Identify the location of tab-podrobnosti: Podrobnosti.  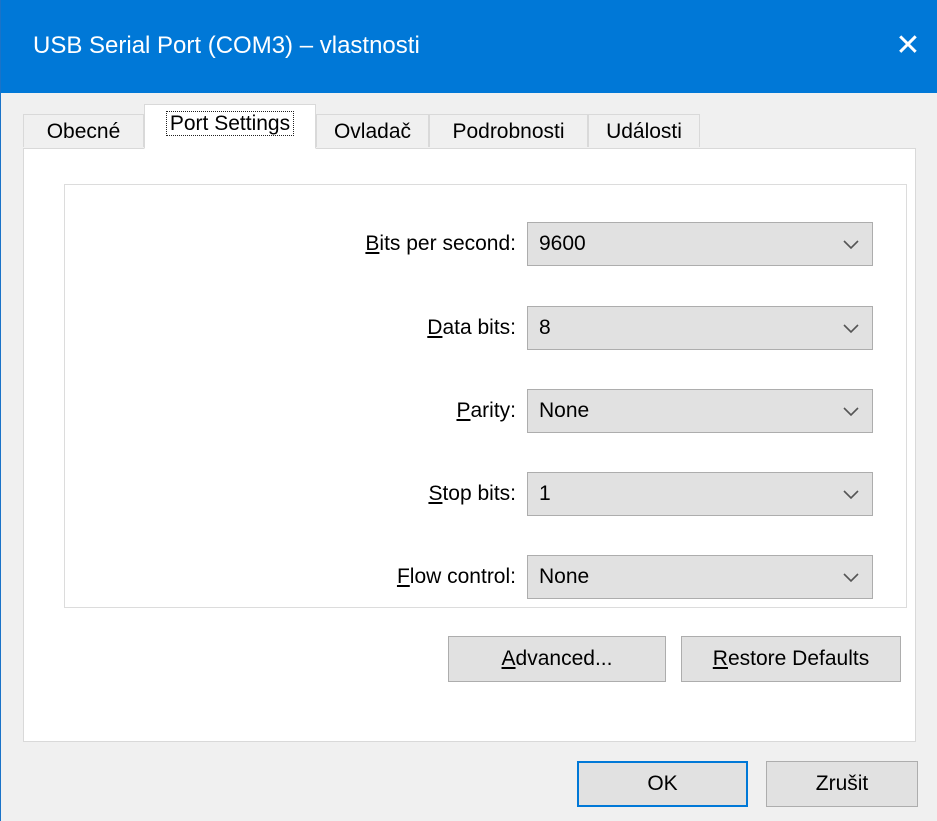
(508, 130).